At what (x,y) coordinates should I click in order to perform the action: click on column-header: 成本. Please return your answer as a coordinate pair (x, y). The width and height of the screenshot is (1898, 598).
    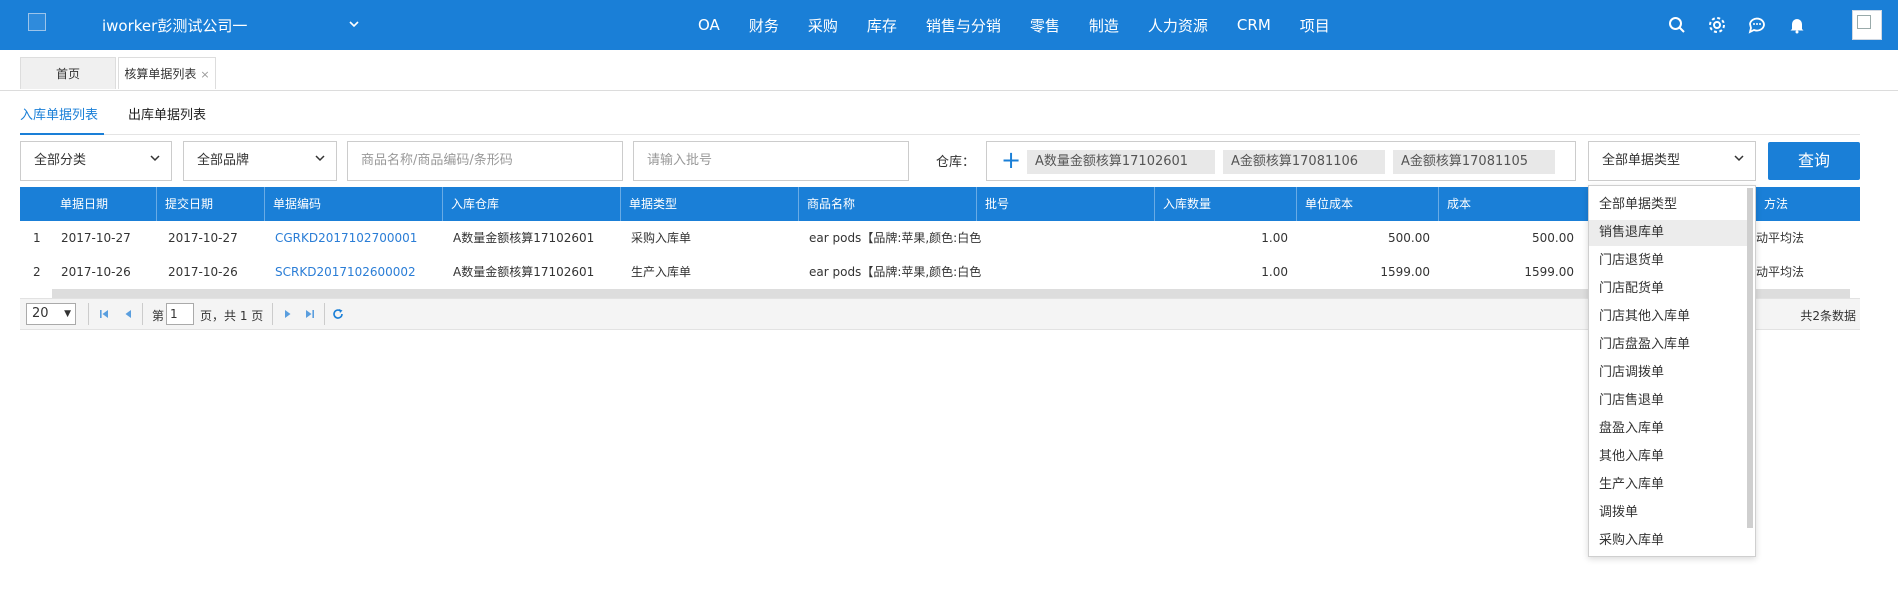
    Looking at the image, I should click on (1513, 204).